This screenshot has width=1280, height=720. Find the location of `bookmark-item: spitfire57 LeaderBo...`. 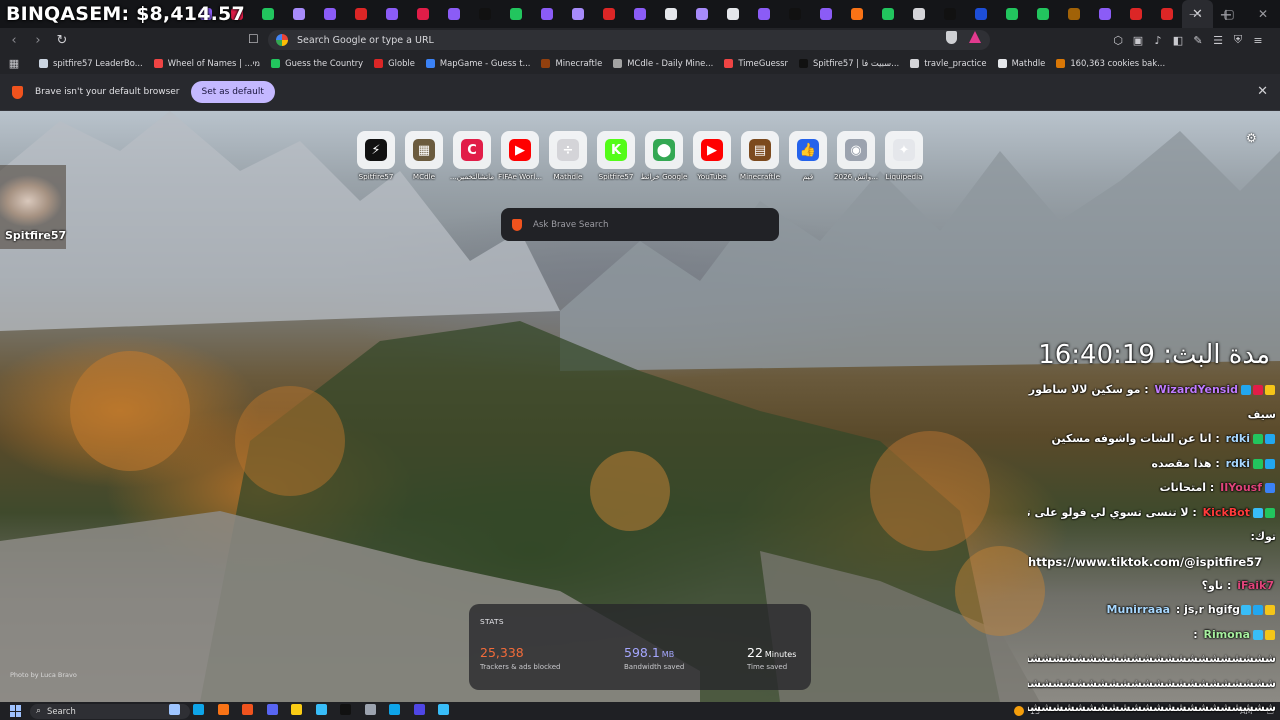

bookmark-item: spitfire57 LeaderBo... is located at coordinates (91, 63).